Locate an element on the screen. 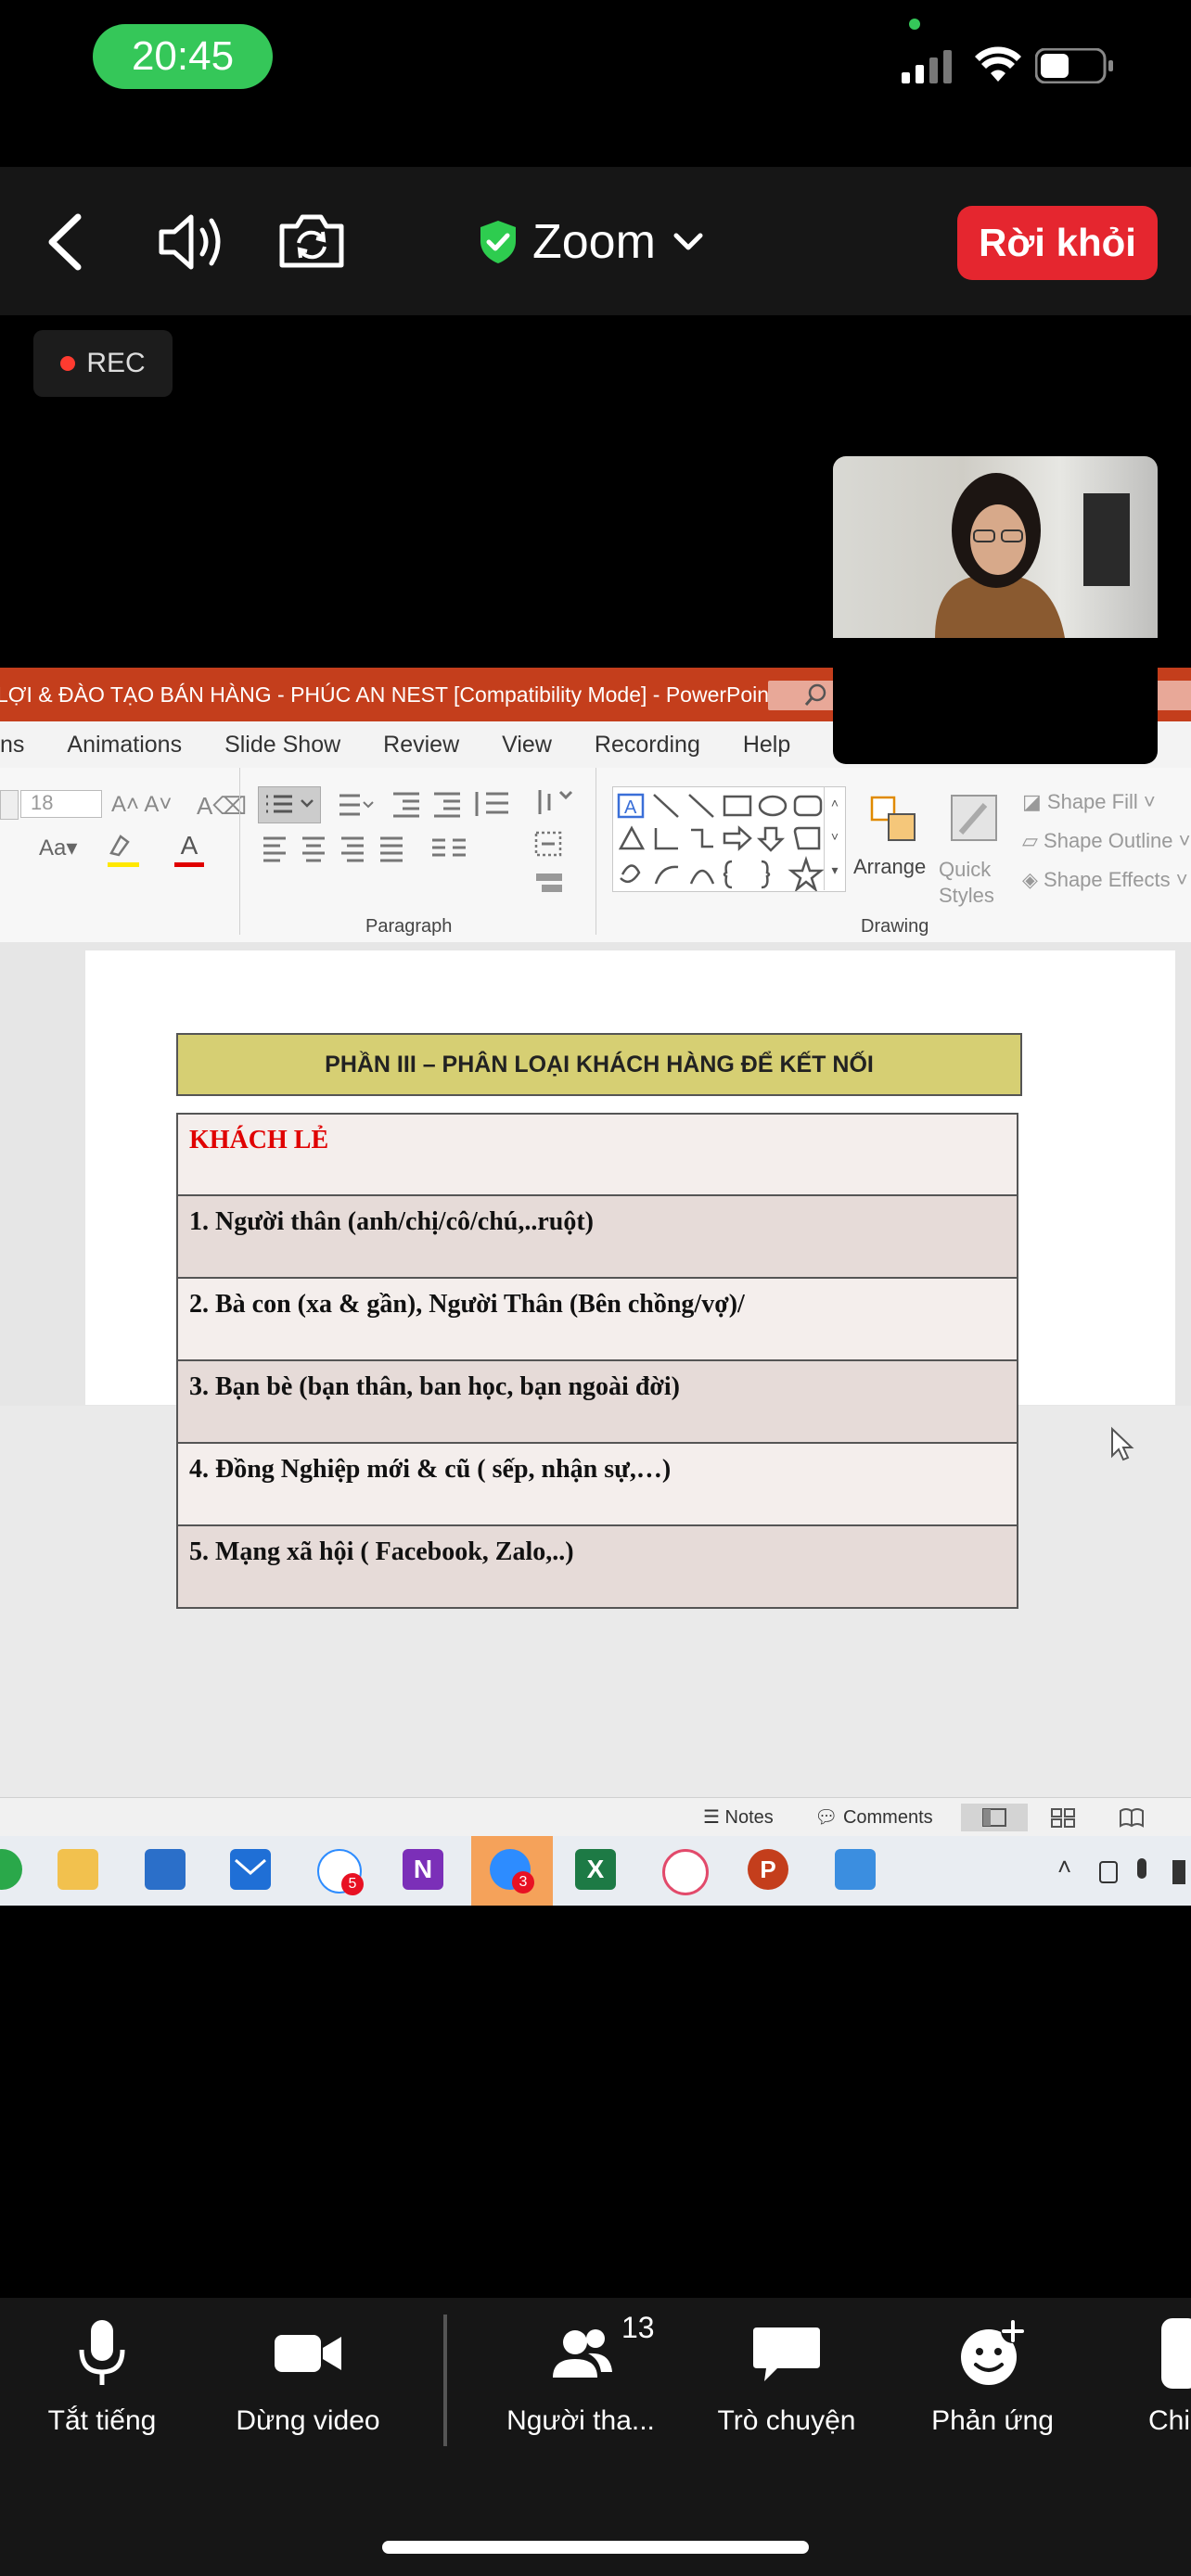  chat-bubble-icon is located at coordinates (786, 2354).